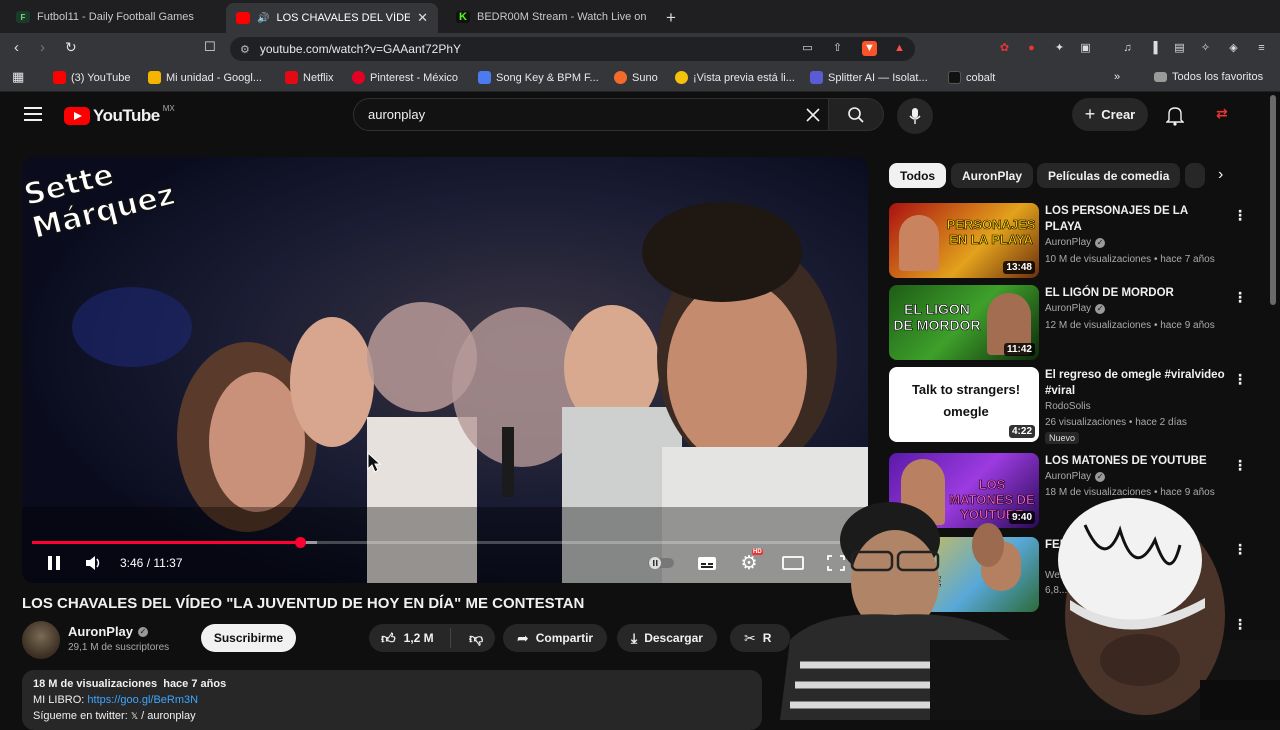 The height and width of the screenshot is (730, 1280). I want to click on cobalt-icon, so click(954, 77).